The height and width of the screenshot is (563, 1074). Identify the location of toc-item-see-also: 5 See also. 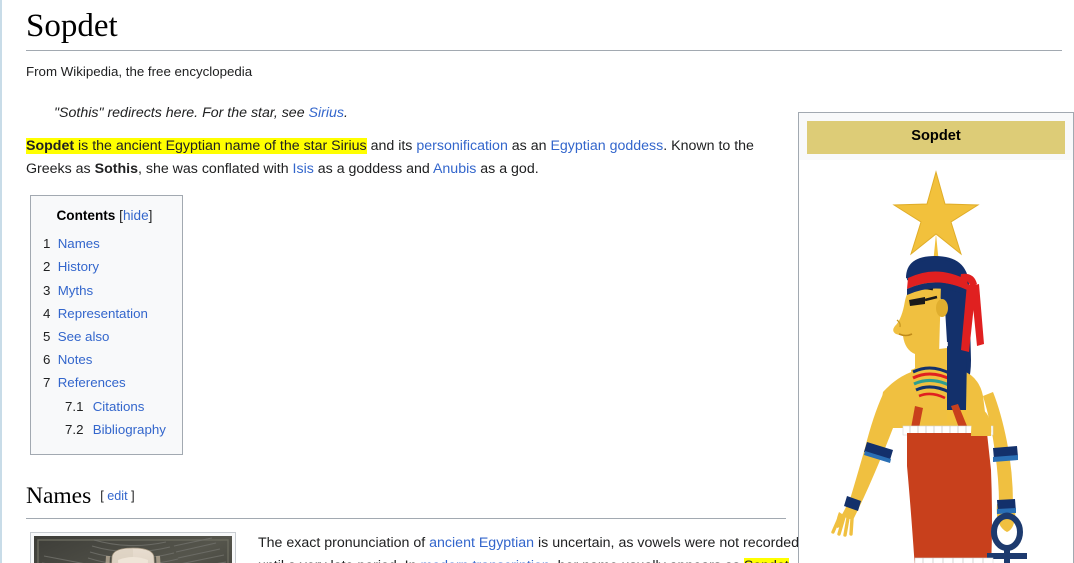
(104, 337).